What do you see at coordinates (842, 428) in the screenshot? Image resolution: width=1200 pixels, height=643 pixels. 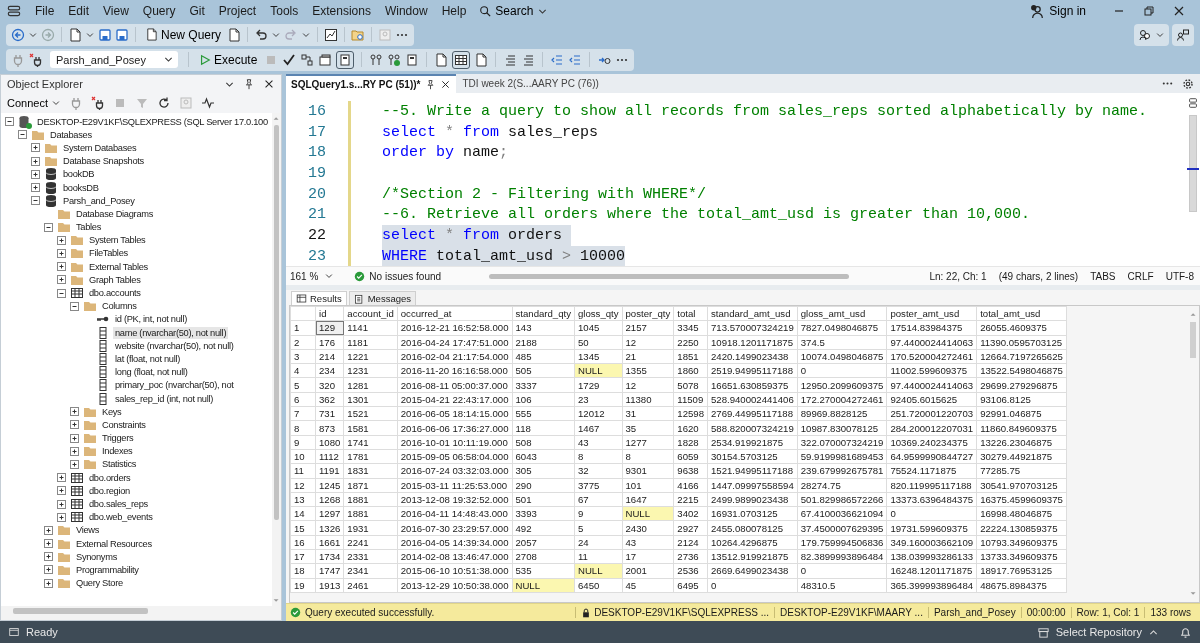 I see `table-cell: 10987.830078125` at bounding box center [842, 428].